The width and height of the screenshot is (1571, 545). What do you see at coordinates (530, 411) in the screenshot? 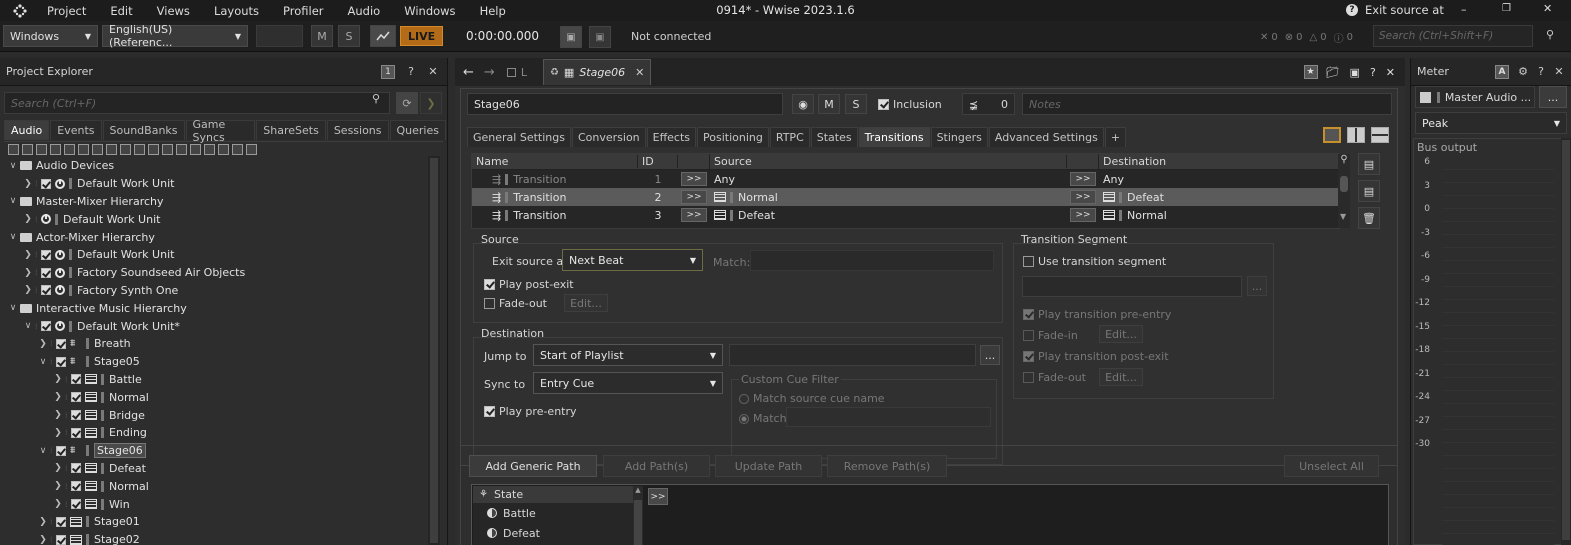
I see `play-pre-entry-checkbox: Play pre-entry` at bounding box center [530, 411].